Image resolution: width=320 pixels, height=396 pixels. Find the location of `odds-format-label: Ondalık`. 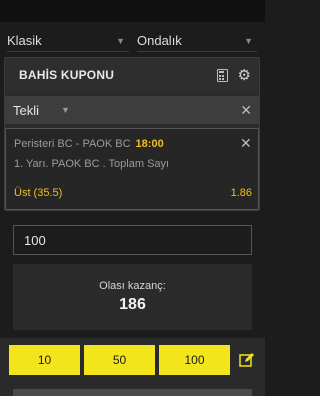

odds-format-label: Ondalık is located at coordinates (159, 40).